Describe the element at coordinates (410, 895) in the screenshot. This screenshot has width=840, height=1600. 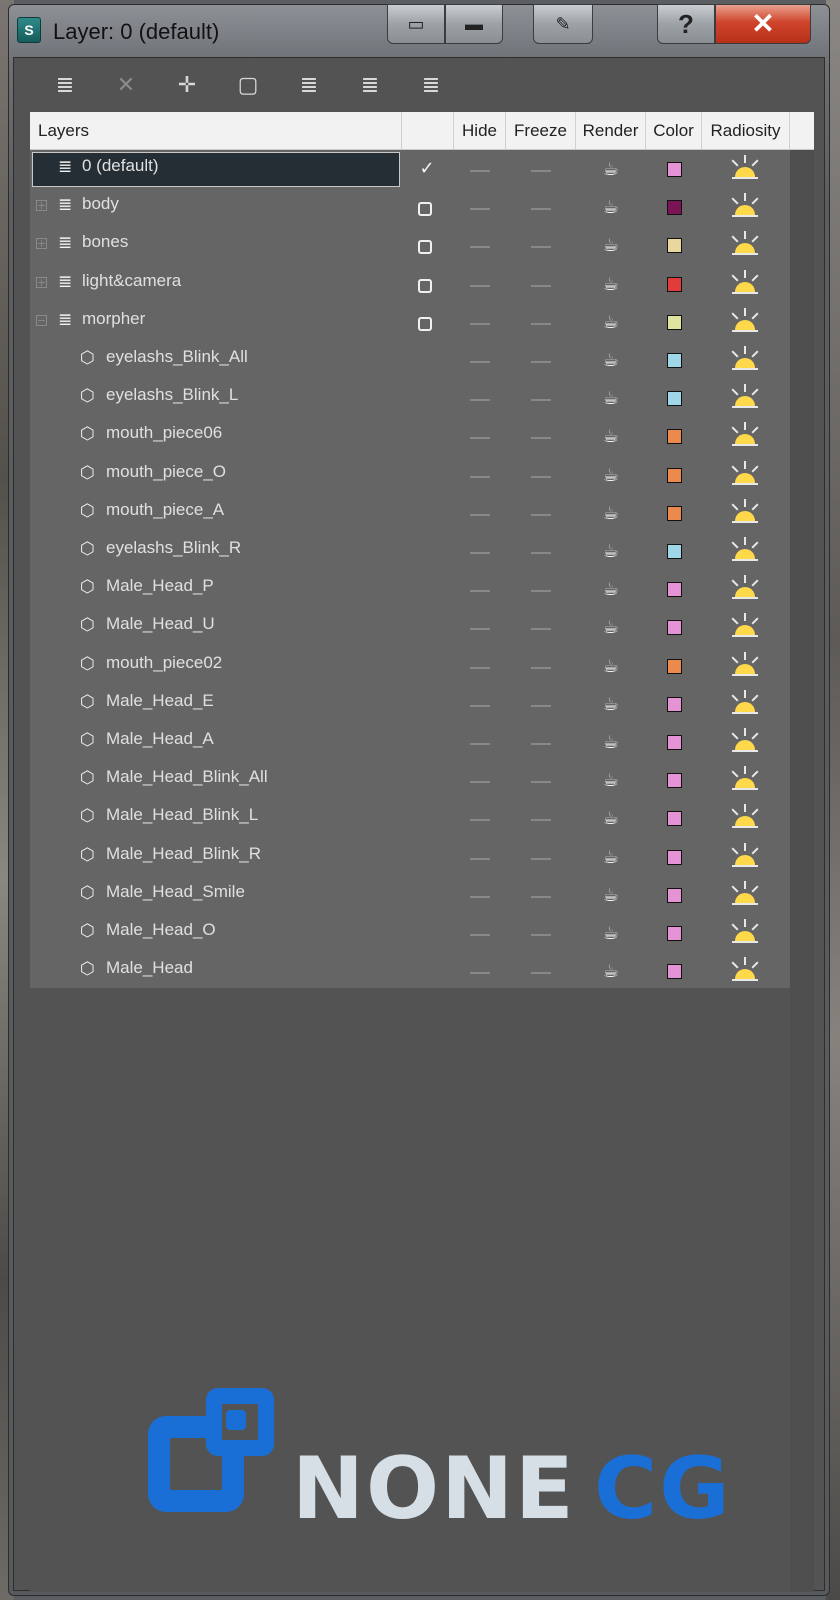
I see `object-row: ⬡ Male_Head_Smile ☕` at that location.